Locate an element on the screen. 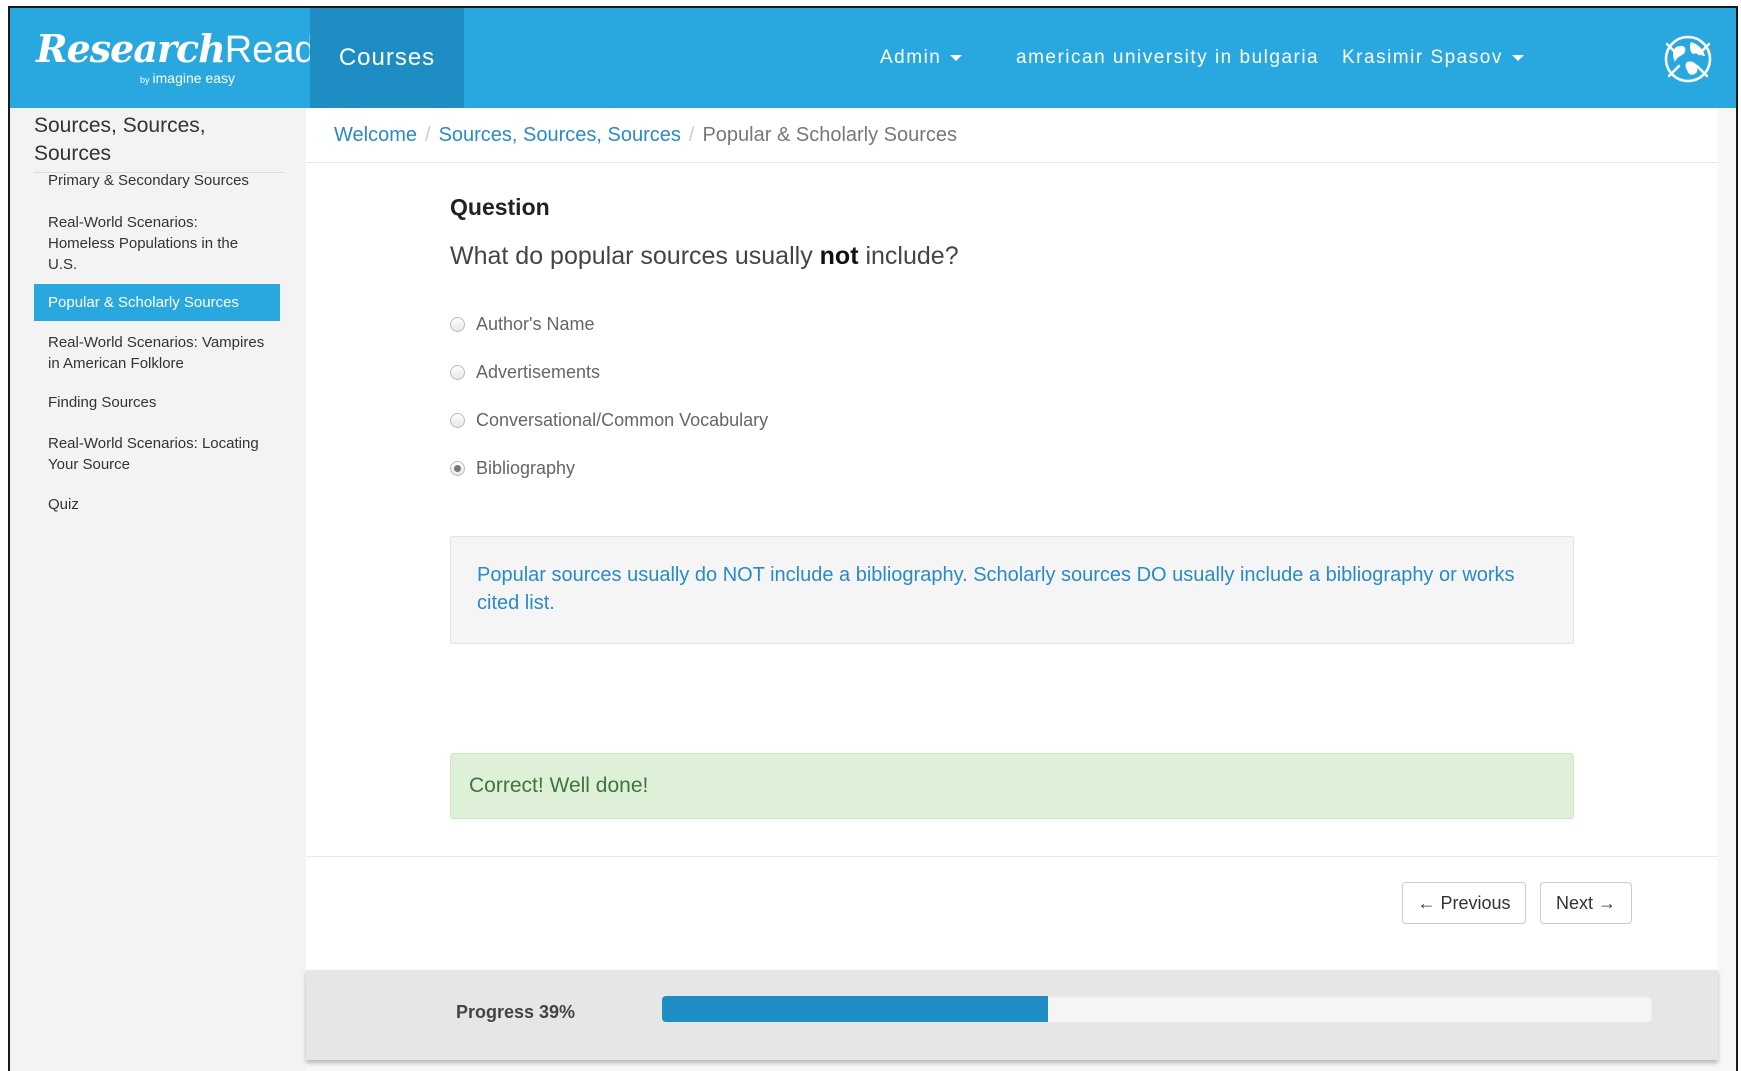  question-text-emphasis: not is located at coordinates (839, 256).